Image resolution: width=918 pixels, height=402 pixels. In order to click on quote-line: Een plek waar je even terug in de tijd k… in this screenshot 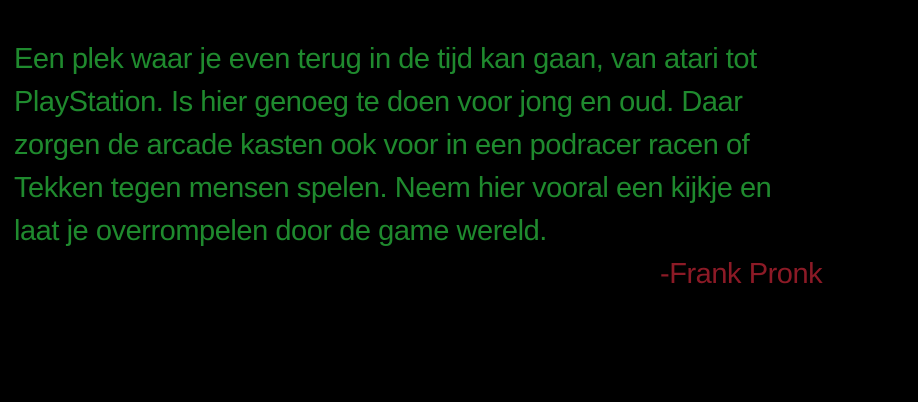, I will do `click(385, 59)`.